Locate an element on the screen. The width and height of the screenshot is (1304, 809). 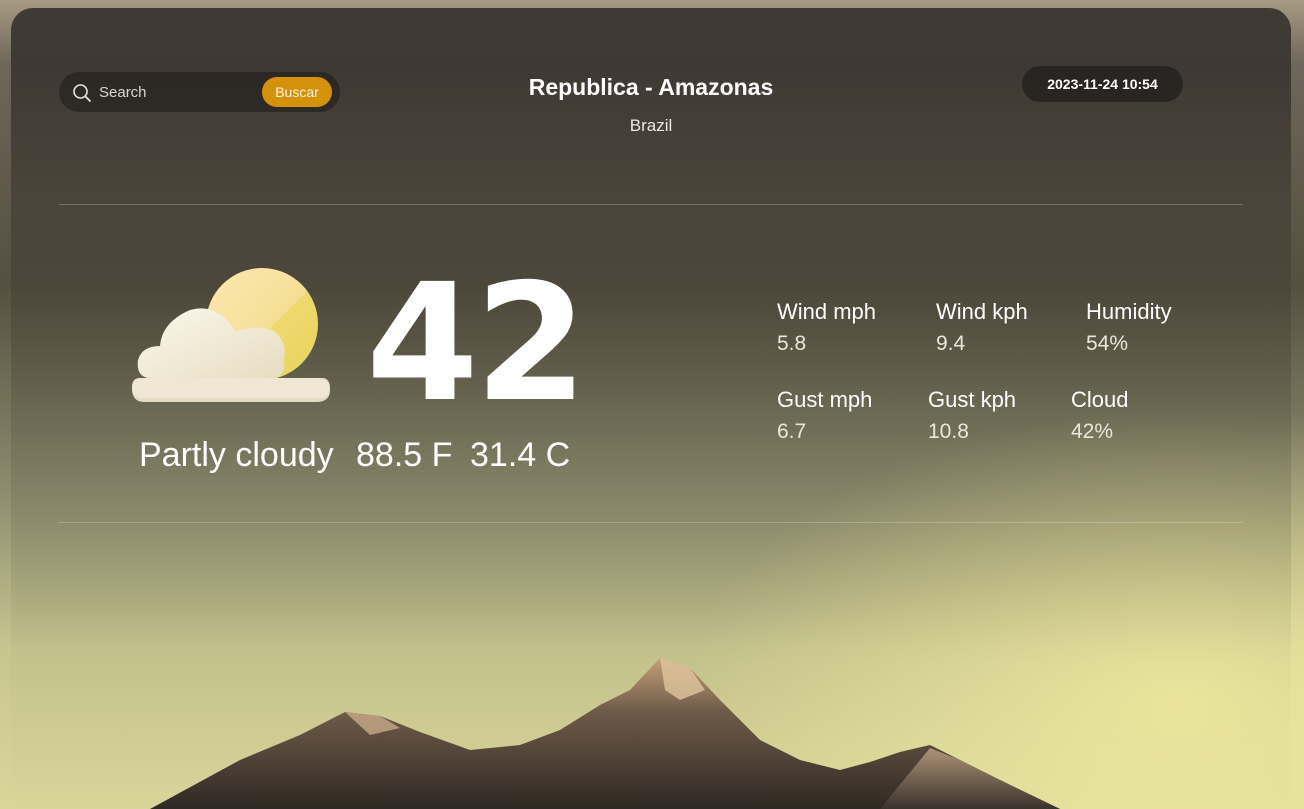
stat-value: 5.8 is located at coordinates (792, 343).